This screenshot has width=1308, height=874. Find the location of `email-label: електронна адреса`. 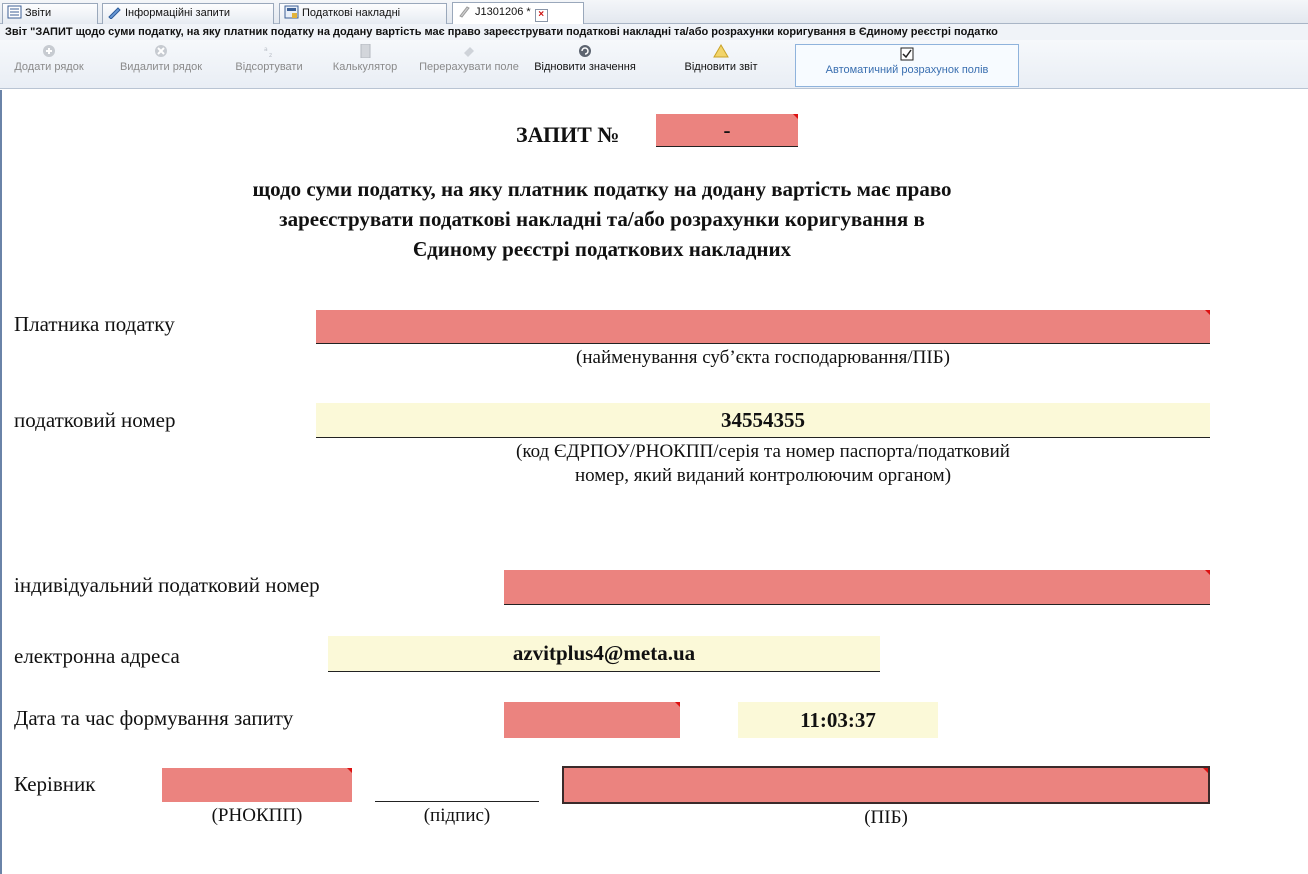

email-label: електронна адреса is located at coordinates (97, 656).